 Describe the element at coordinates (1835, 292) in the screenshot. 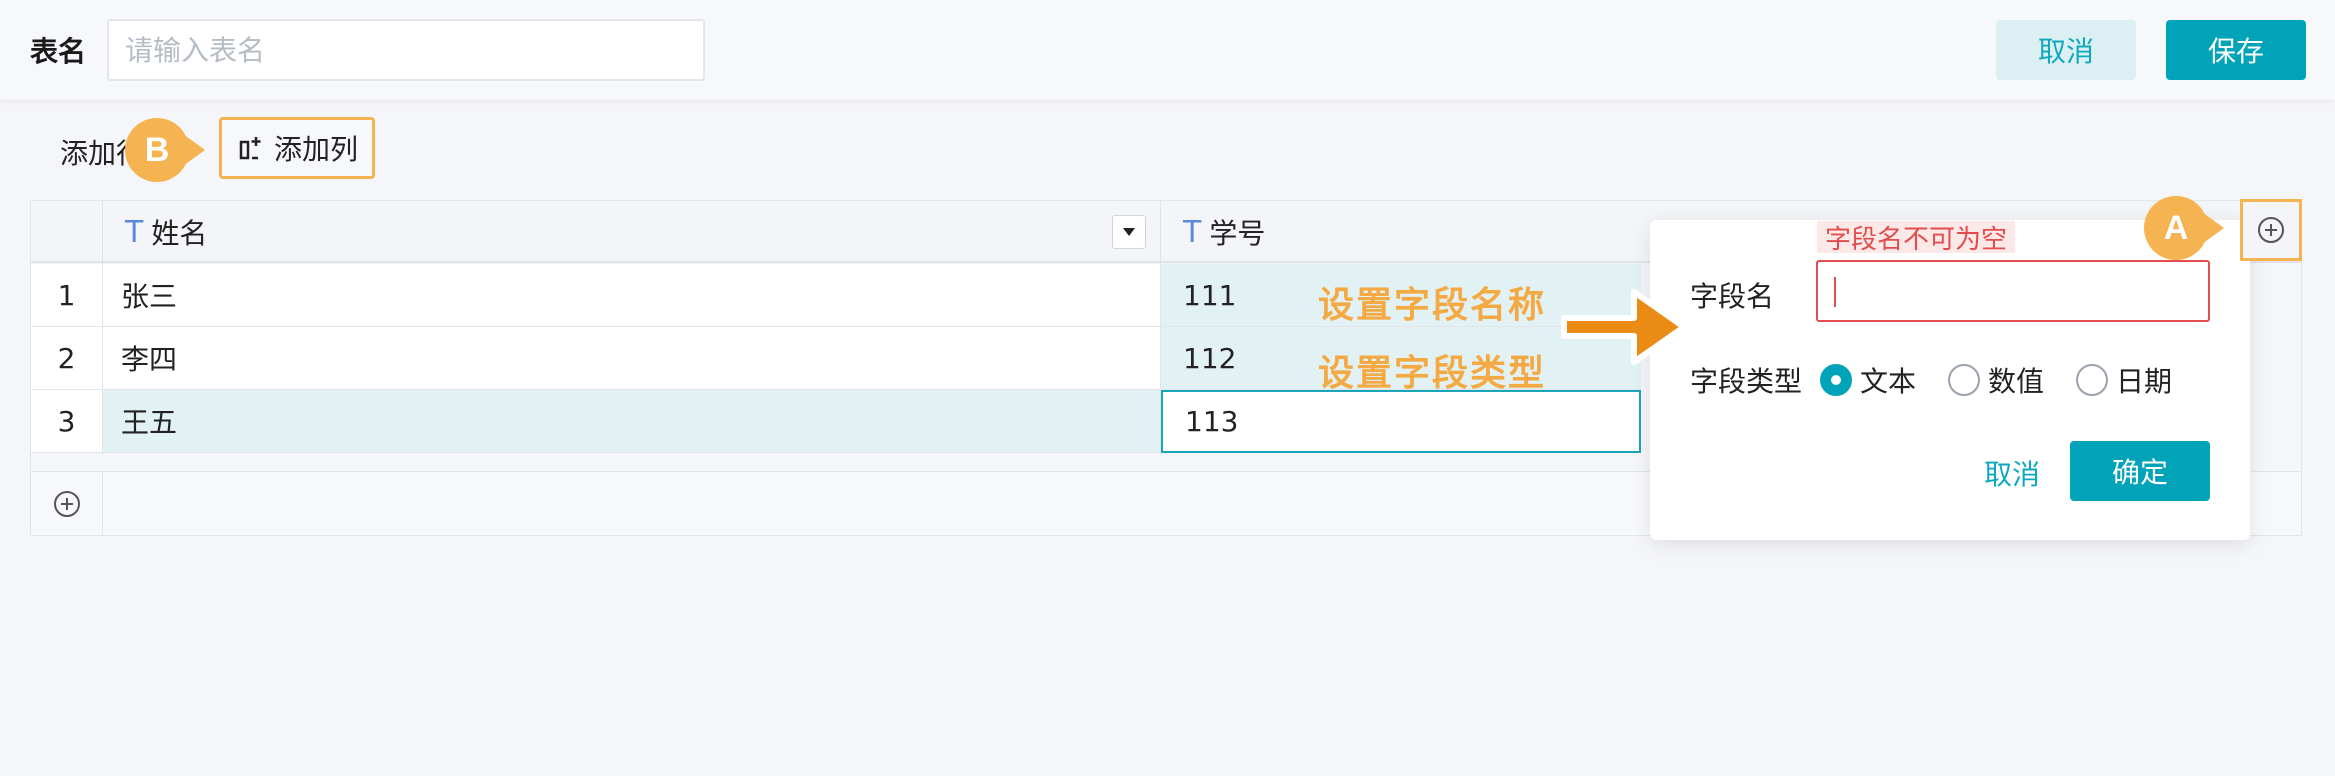

I see `text-caret` at that location.